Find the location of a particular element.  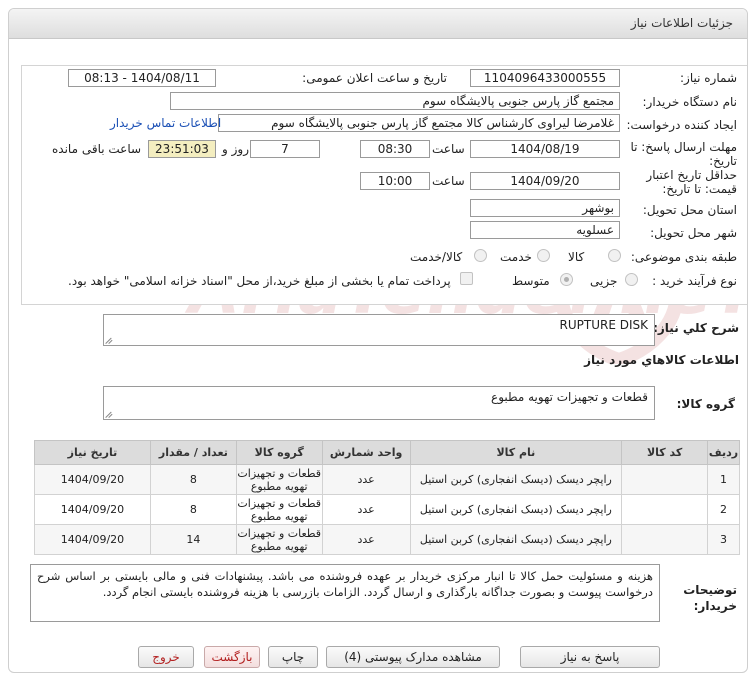

col-header-need-date: تاریخ نیاز is located at coordinates (92, 452).